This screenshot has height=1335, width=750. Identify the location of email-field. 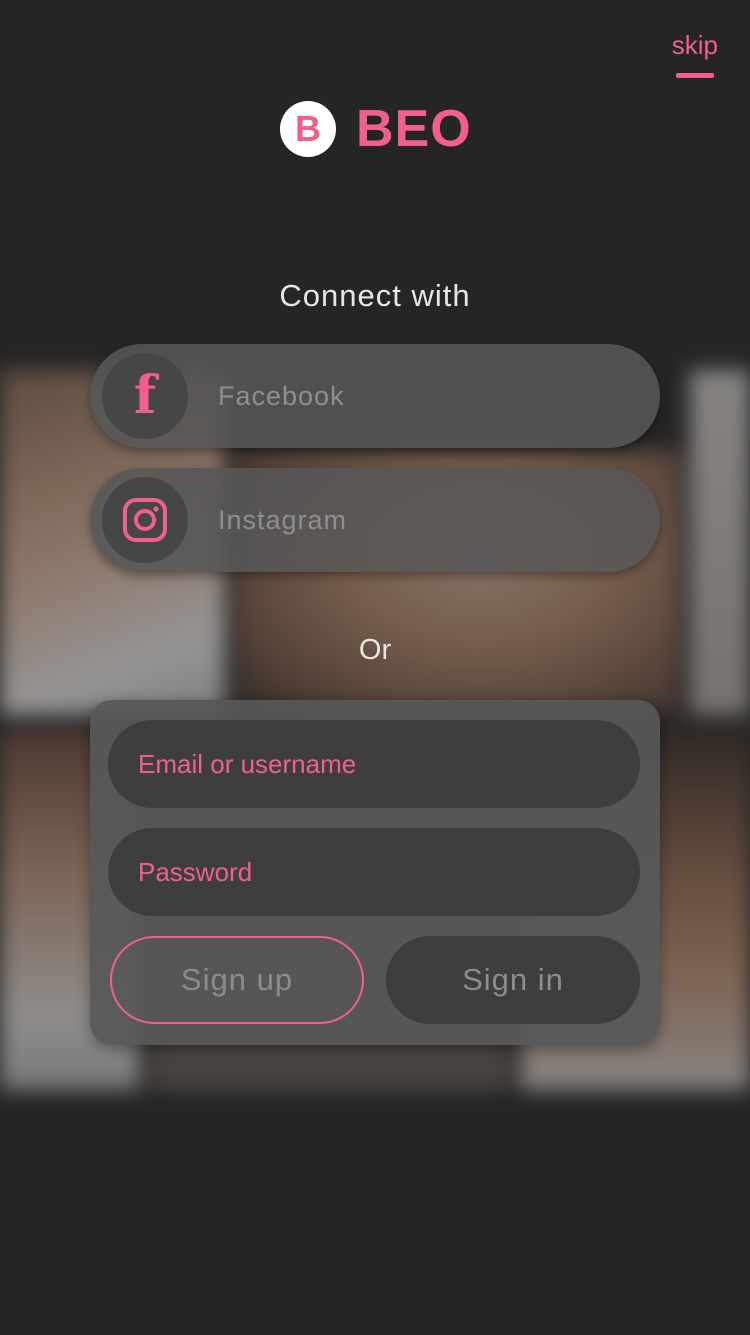
(374, 764).